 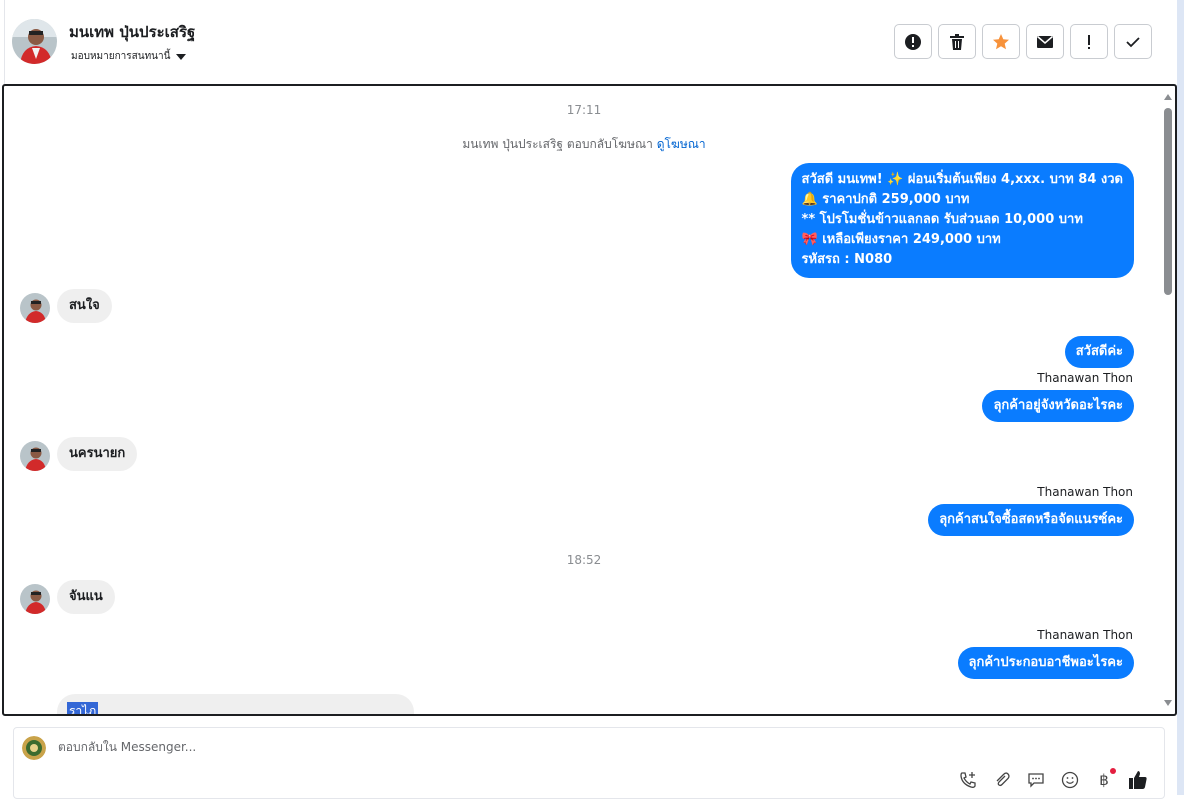 I want to click on promo-line: 🎀 เหลือเพียงราคา 249,000 บาท, so click(x=901, y=239).